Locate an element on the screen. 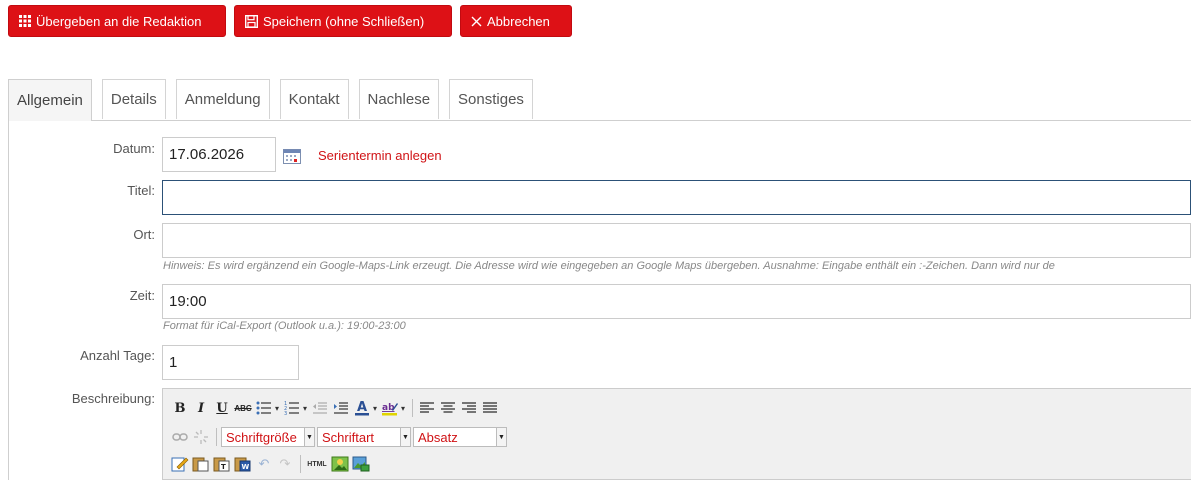 This screenshot has height=480, width=1191. paste-icon is located at coordinates (201, 464).